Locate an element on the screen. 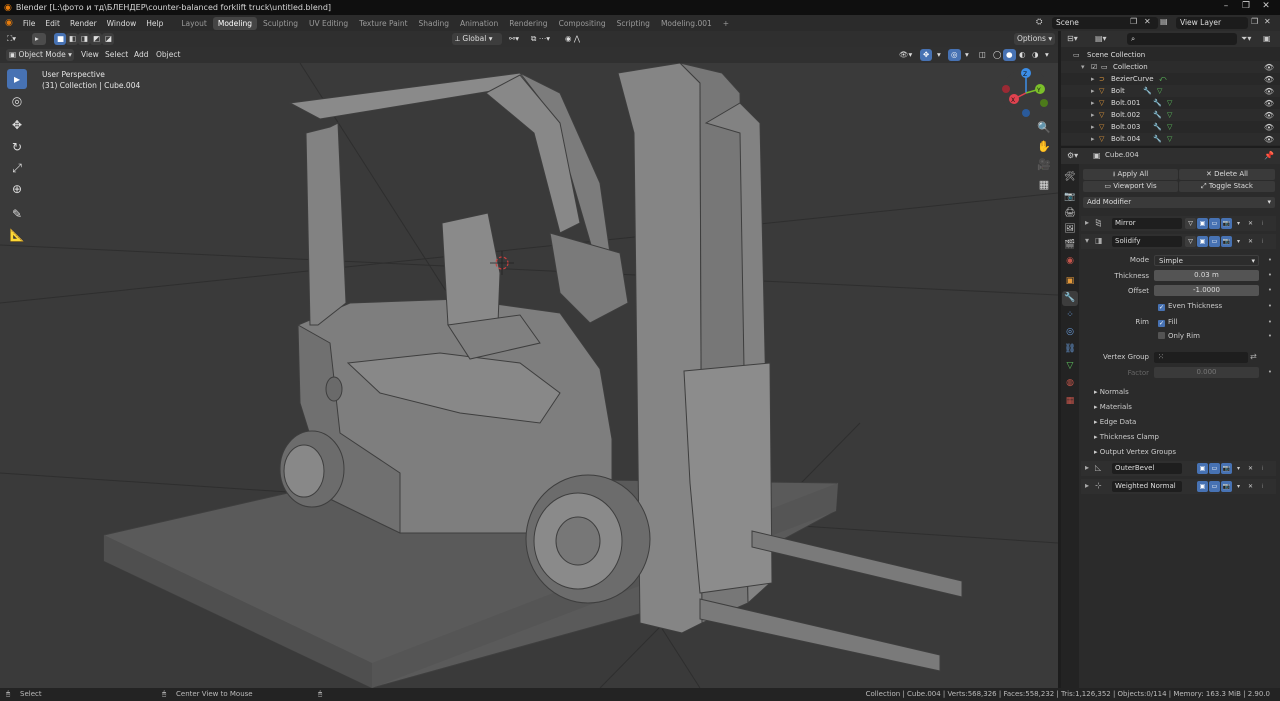 The height and width of the screenshot is (701, 1280). outliner-filter-display-icon: ▤▾ is located at coordinates (1101, 38).